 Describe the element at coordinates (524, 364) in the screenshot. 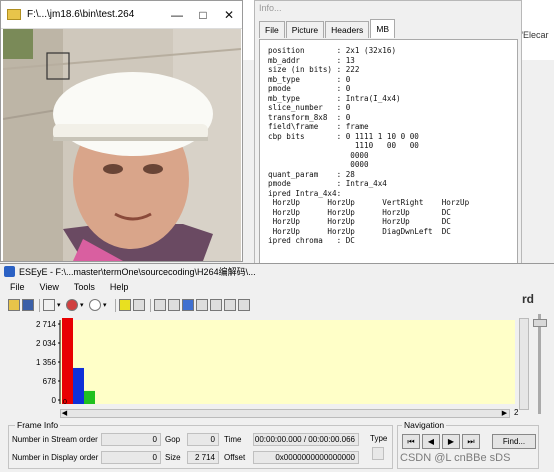

I see `chart-vertical-scrollbar` at that location.